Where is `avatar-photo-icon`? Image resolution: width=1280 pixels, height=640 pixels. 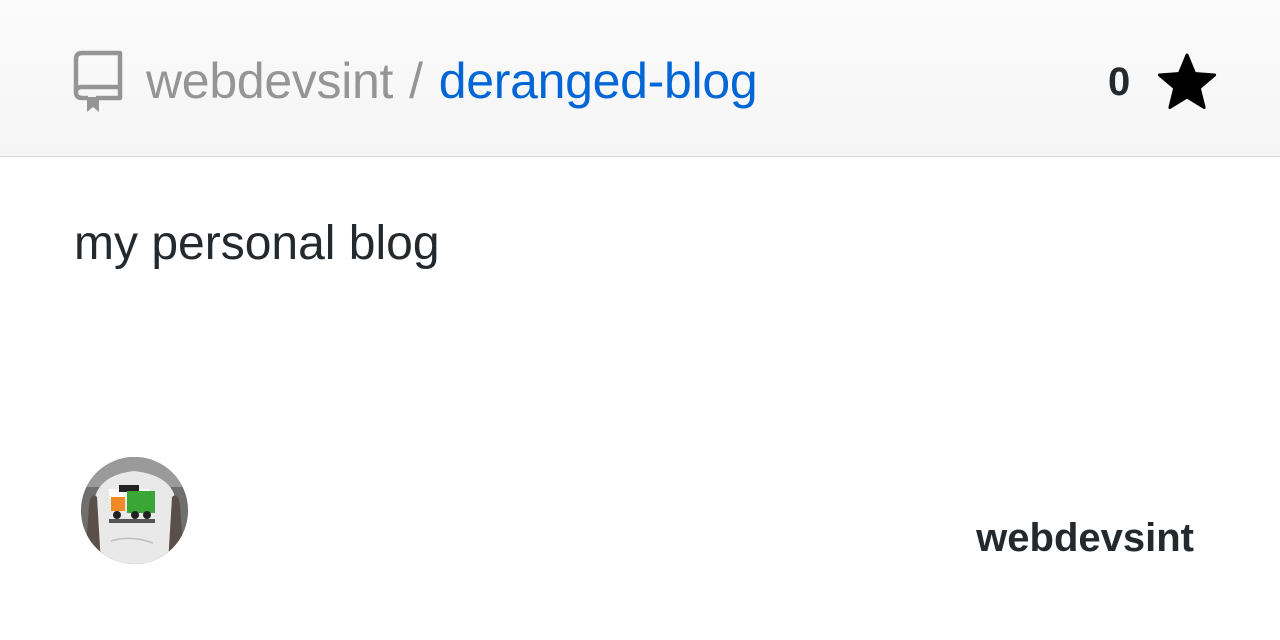
avatar-photo-icon is located at coordinates (134, 510).